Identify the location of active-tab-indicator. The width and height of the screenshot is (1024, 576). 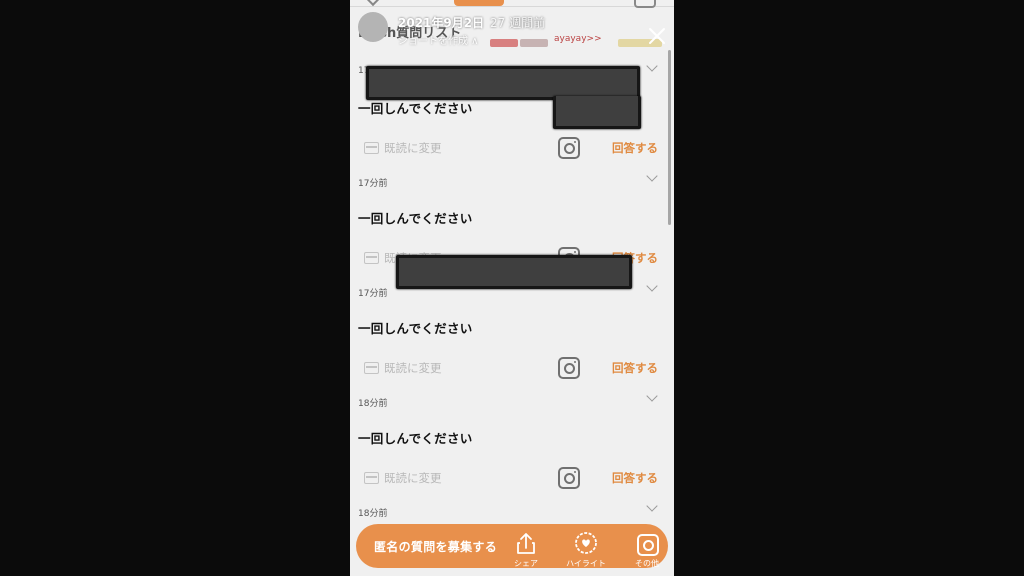
(479, 3).